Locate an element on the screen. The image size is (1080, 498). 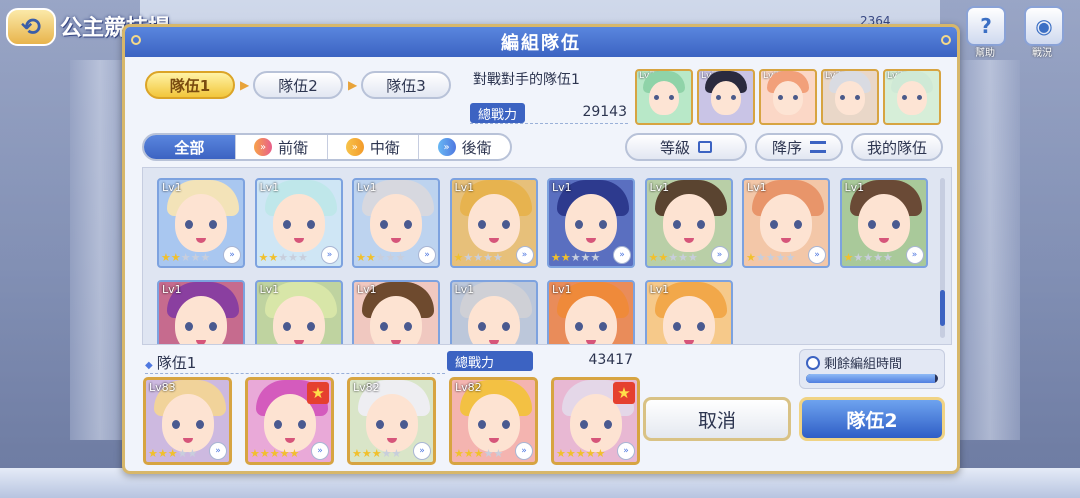
filter-all: 全部 is located at coordinates (190, 147).